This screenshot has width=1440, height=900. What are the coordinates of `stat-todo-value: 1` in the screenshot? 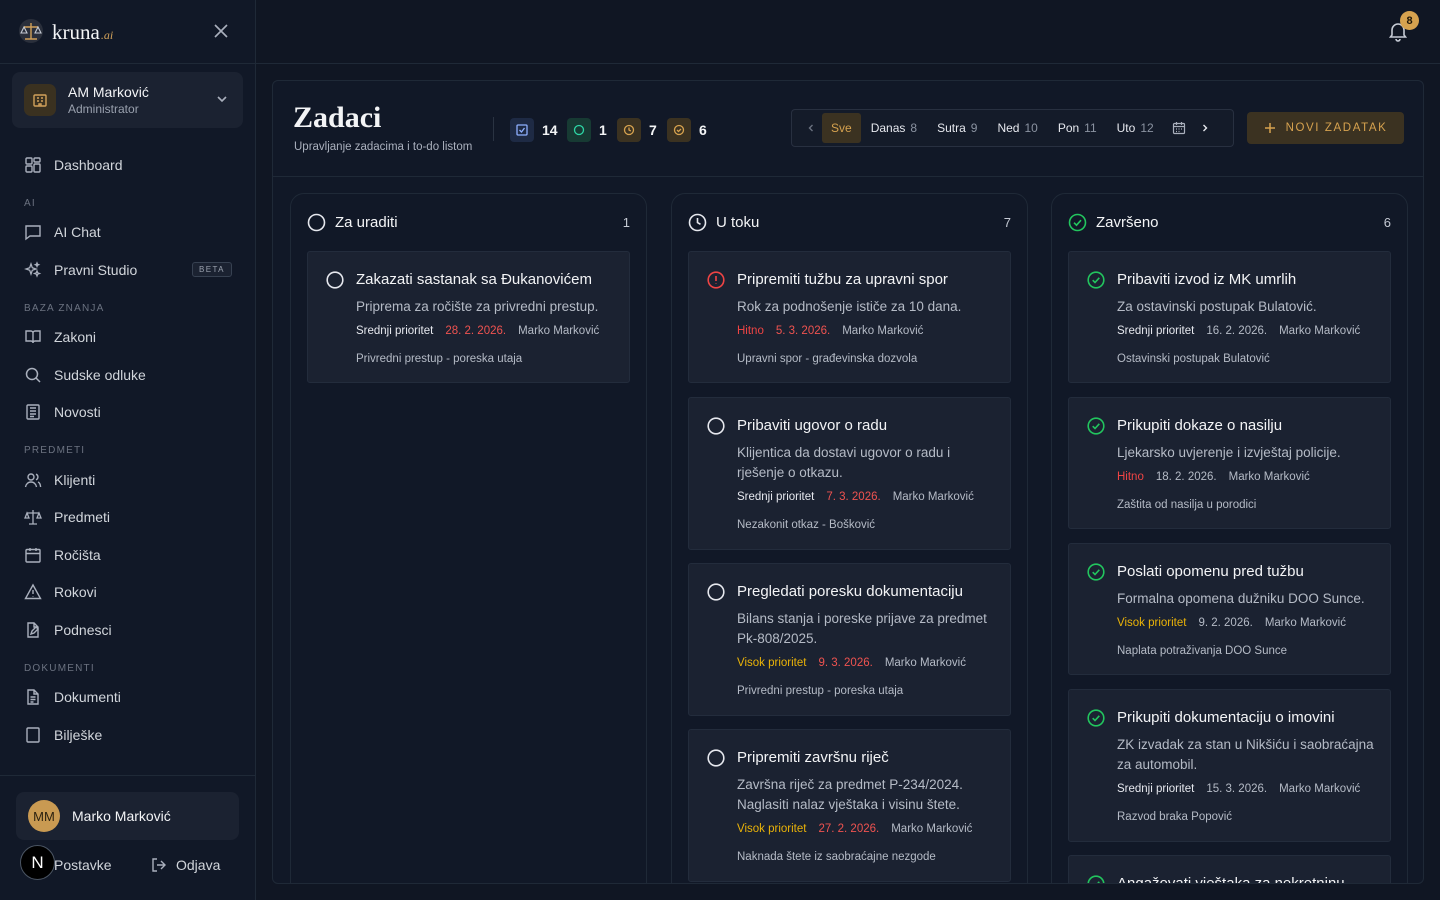 It's located at (603, 130).